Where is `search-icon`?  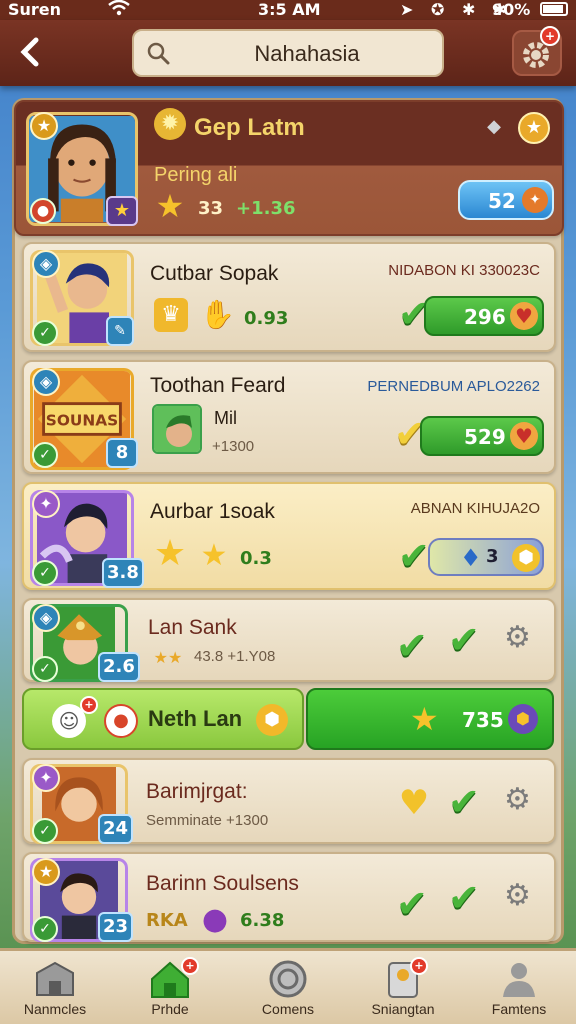 search-icon is located at coordinates (158, 53).